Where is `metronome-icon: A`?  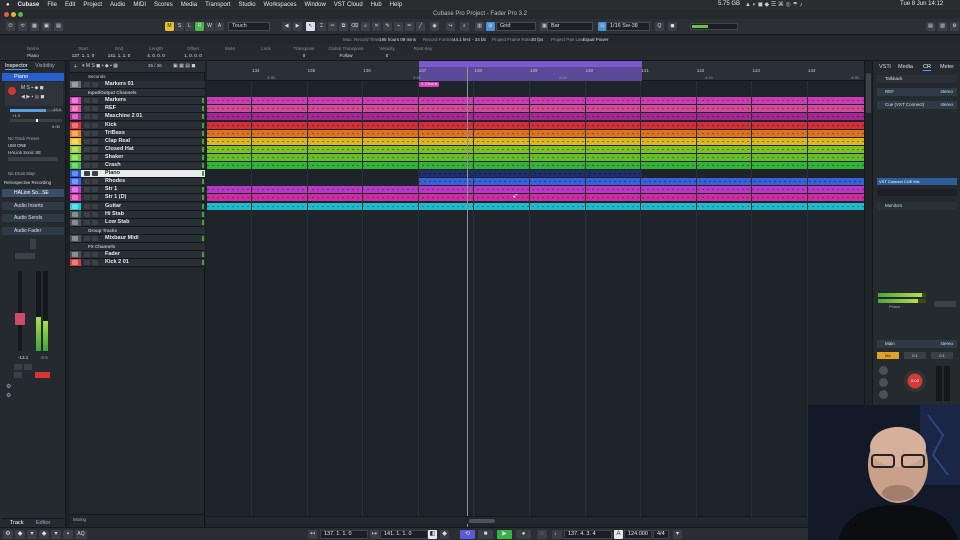 metronome-icon: A is located at coordinates (618, 534).